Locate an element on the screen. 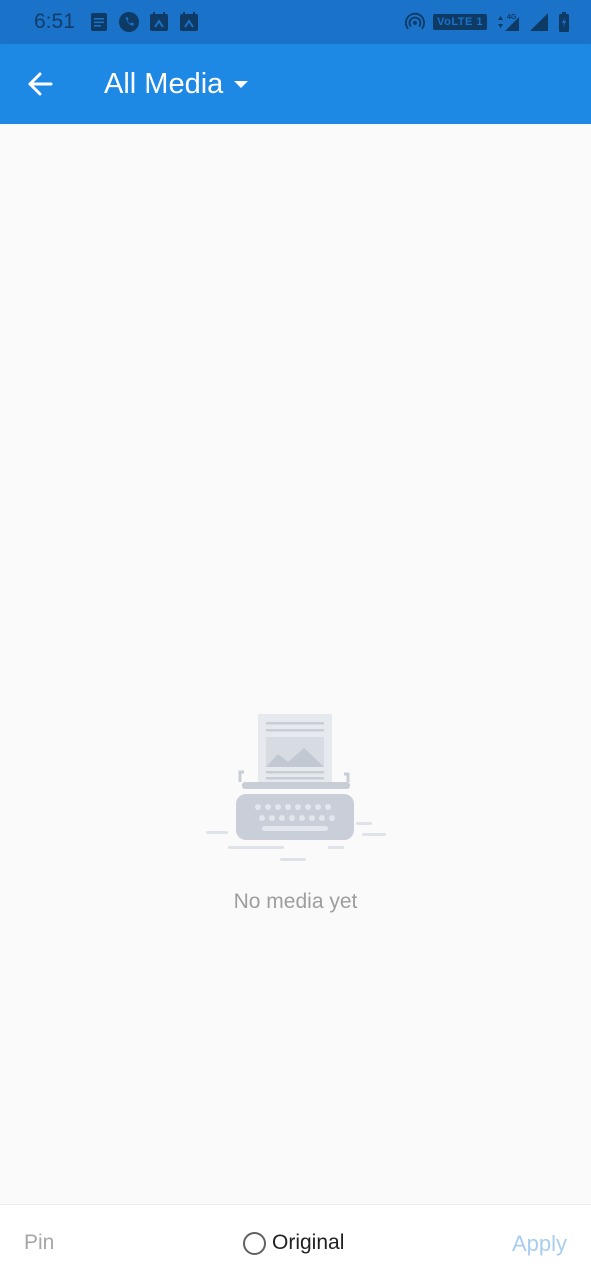 This screenshot has height=1280, width=591. app-bar: All Media is located at coordinates (295, 84).